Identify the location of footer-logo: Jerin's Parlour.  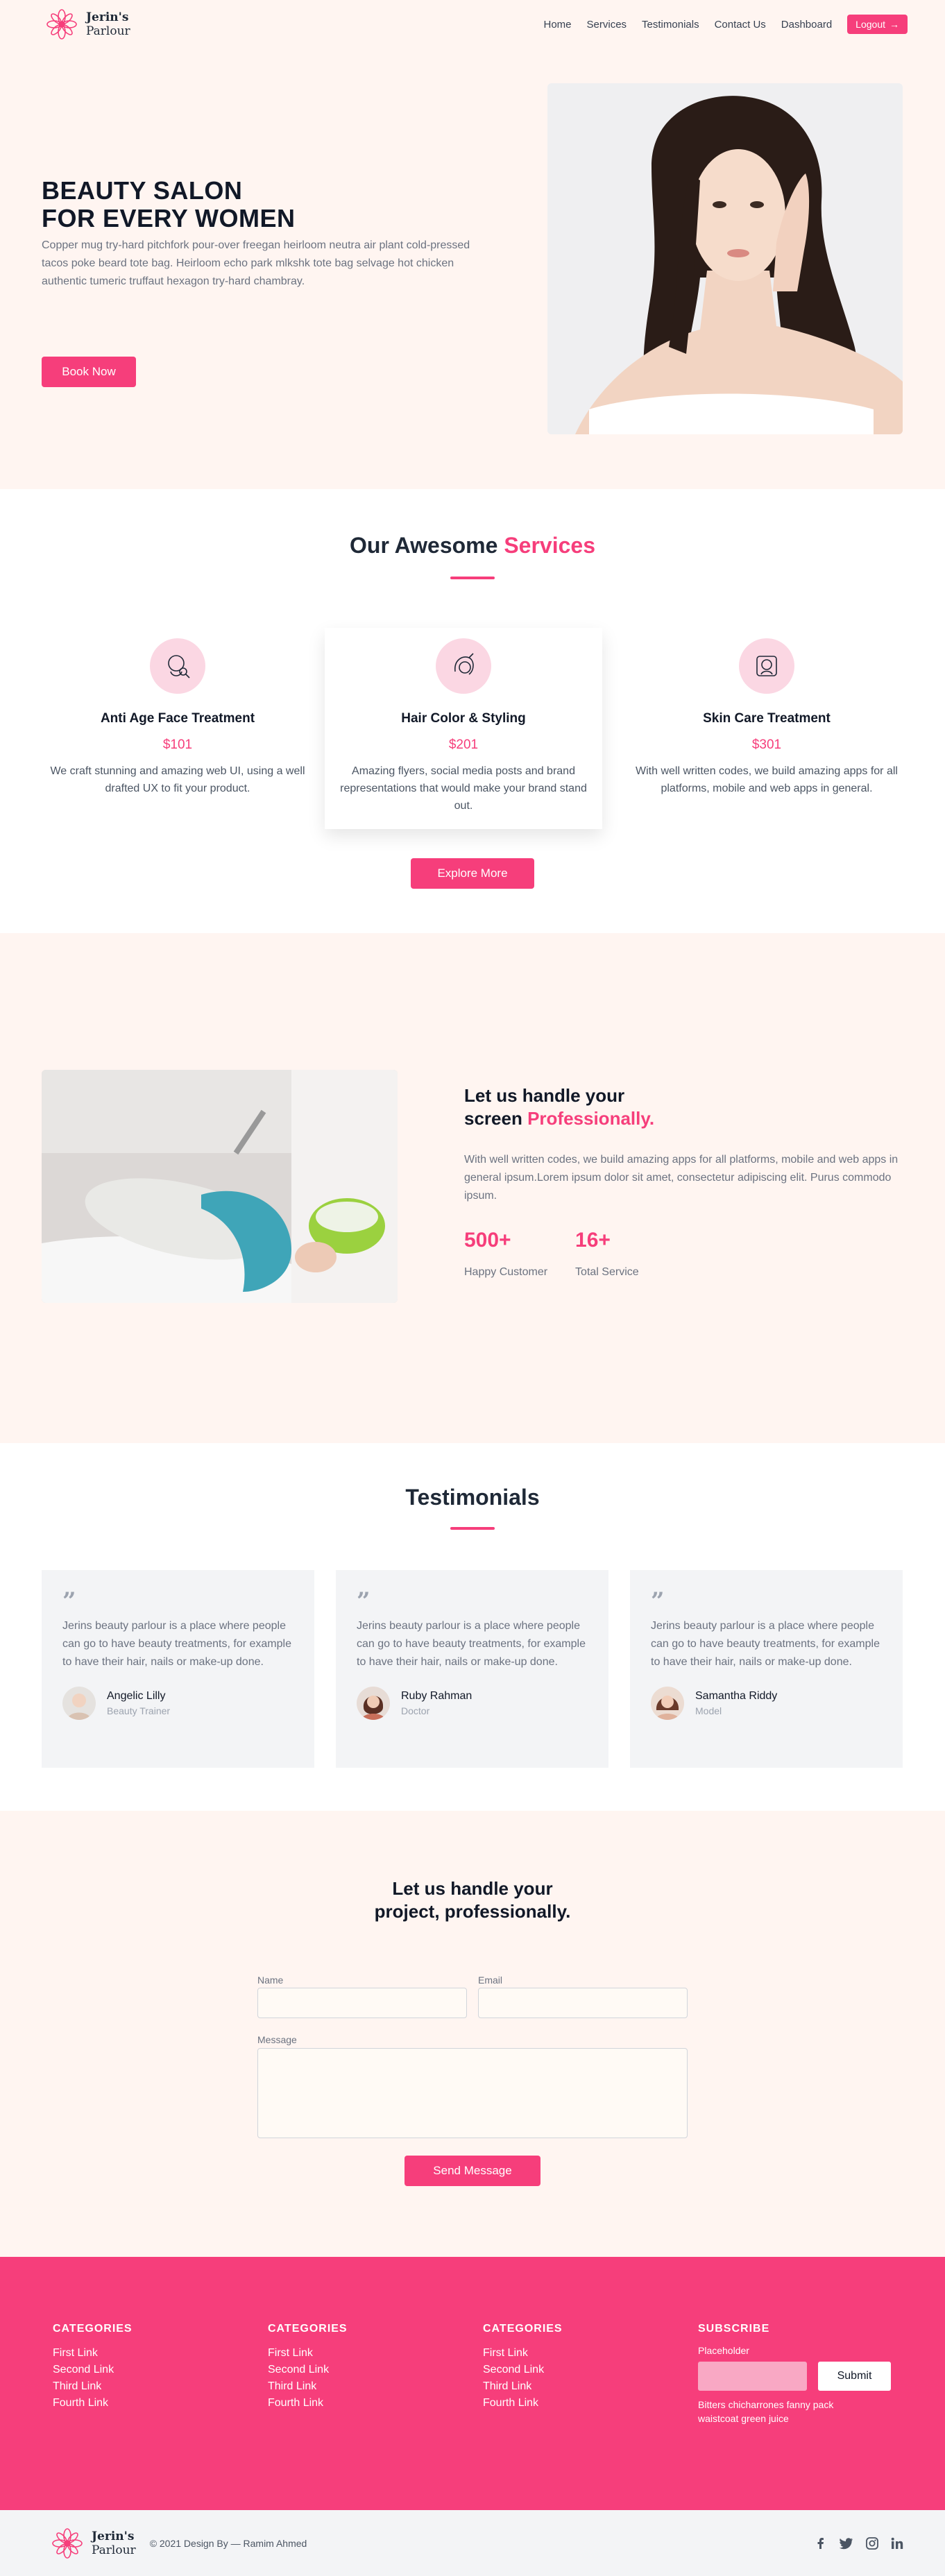
(93, 2543).